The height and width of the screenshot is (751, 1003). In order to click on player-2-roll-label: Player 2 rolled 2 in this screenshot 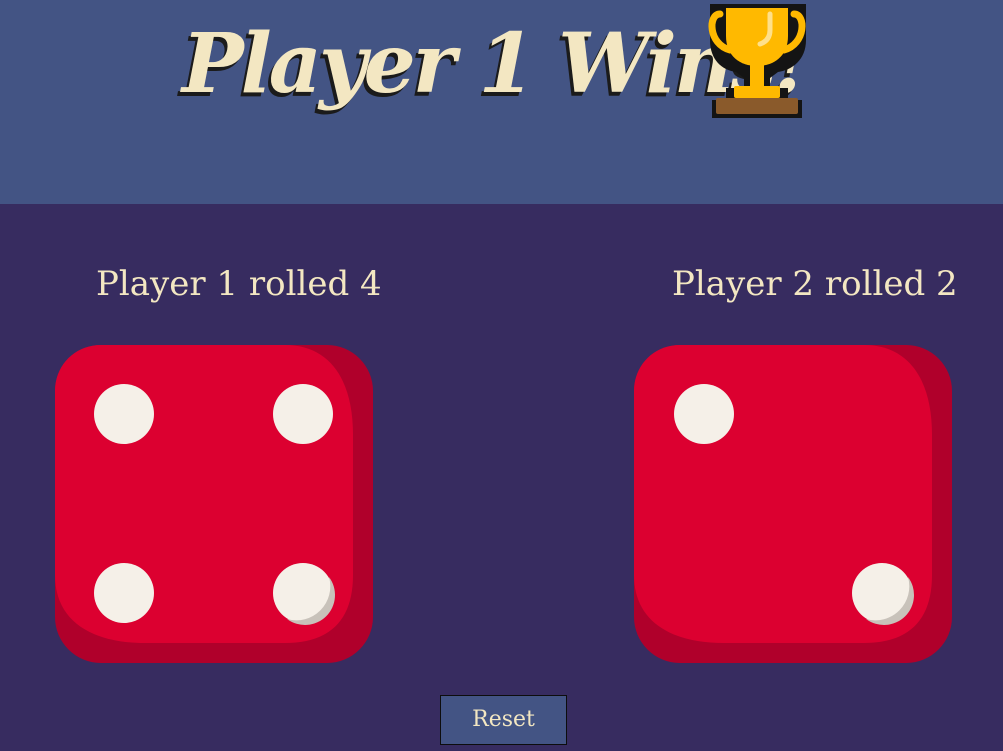, I will do `click(815, 284)`.